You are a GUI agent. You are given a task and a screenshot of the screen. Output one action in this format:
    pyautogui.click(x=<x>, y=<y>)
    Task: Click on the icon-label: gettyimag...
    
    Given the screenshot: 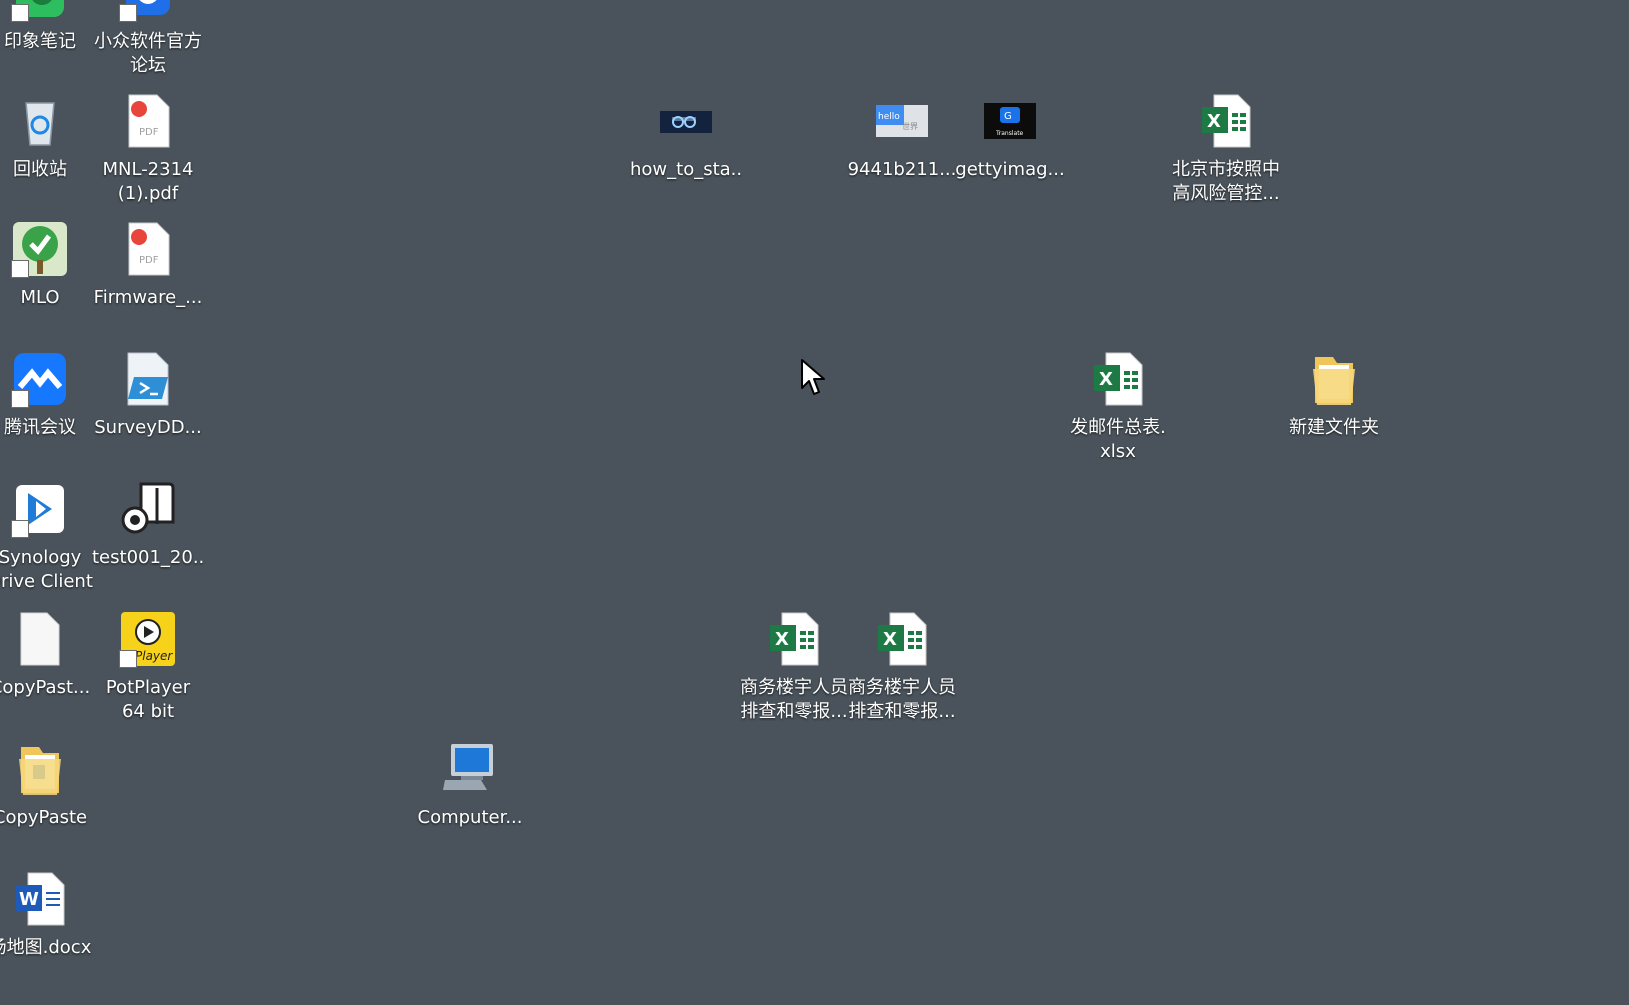 What is the action you would take?
    pyautogui.click(x=1010, y=169)
    